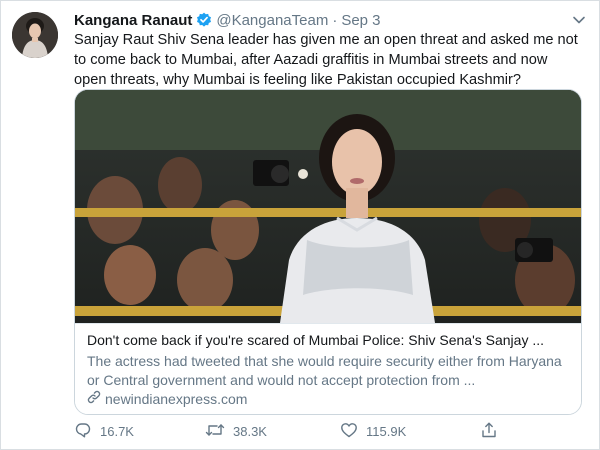  Describe the element at coordinates (204, 20) in the screenshot. I see `verified-badge-icon` at that location.